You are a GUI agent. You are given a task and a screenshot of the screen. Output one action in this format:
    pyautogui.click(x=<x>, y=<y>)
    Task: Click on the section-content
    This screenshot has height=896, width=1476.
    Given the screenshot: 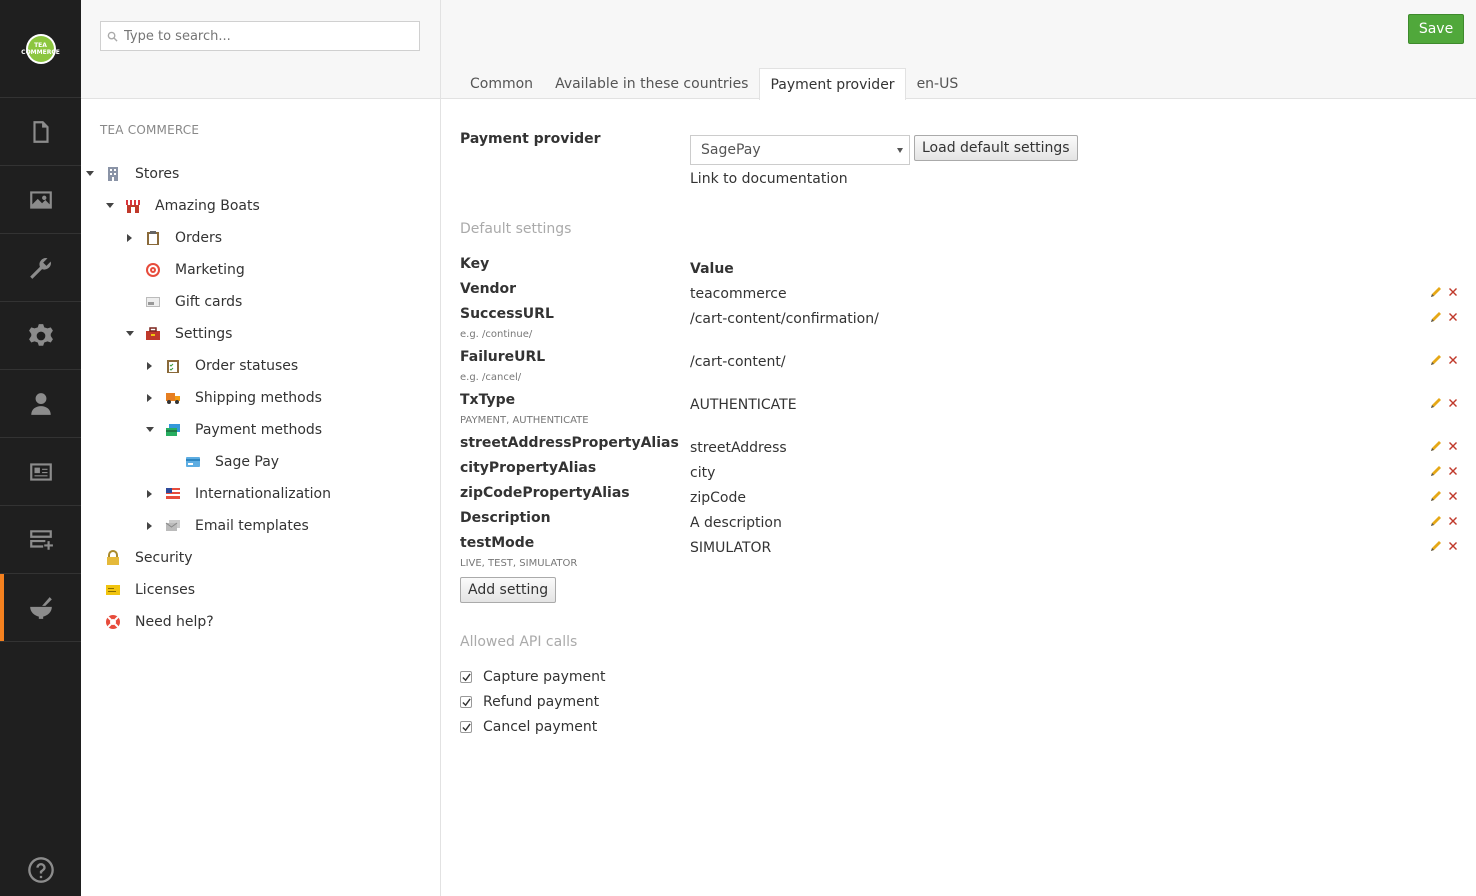 What is the action you would take?
    pyautogui.click(x=40, y=132)
    